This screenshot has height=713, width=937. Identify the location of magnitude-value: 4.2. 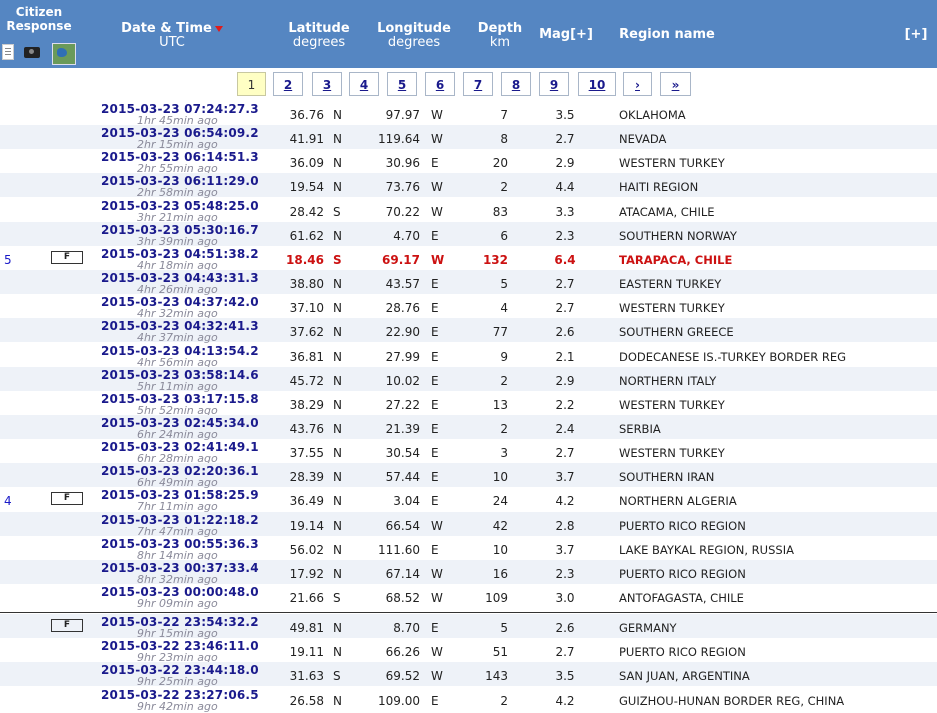
(565, 501).